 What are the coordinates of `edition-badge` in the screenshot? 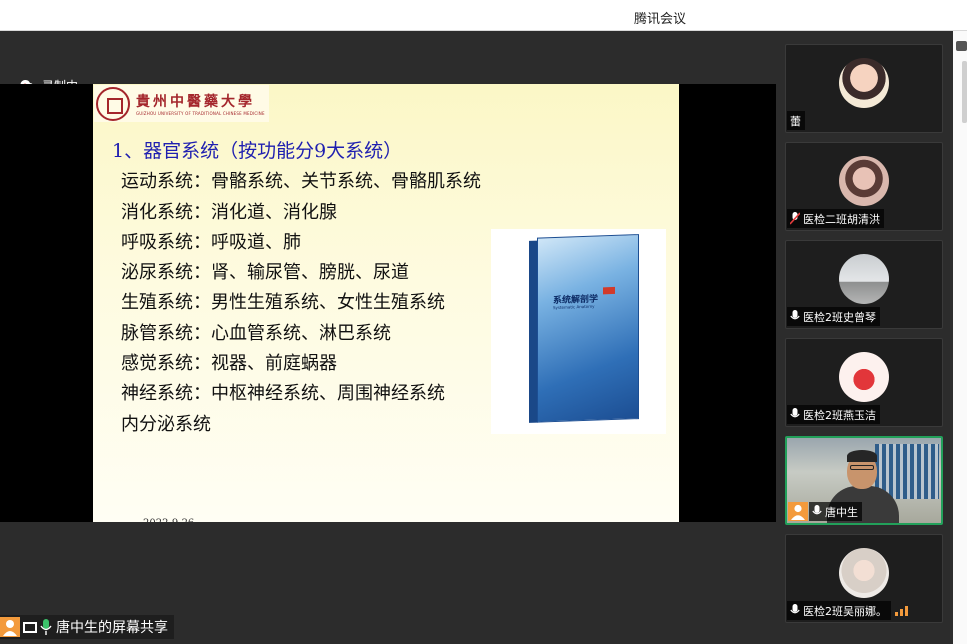 It's located at (609, 290).